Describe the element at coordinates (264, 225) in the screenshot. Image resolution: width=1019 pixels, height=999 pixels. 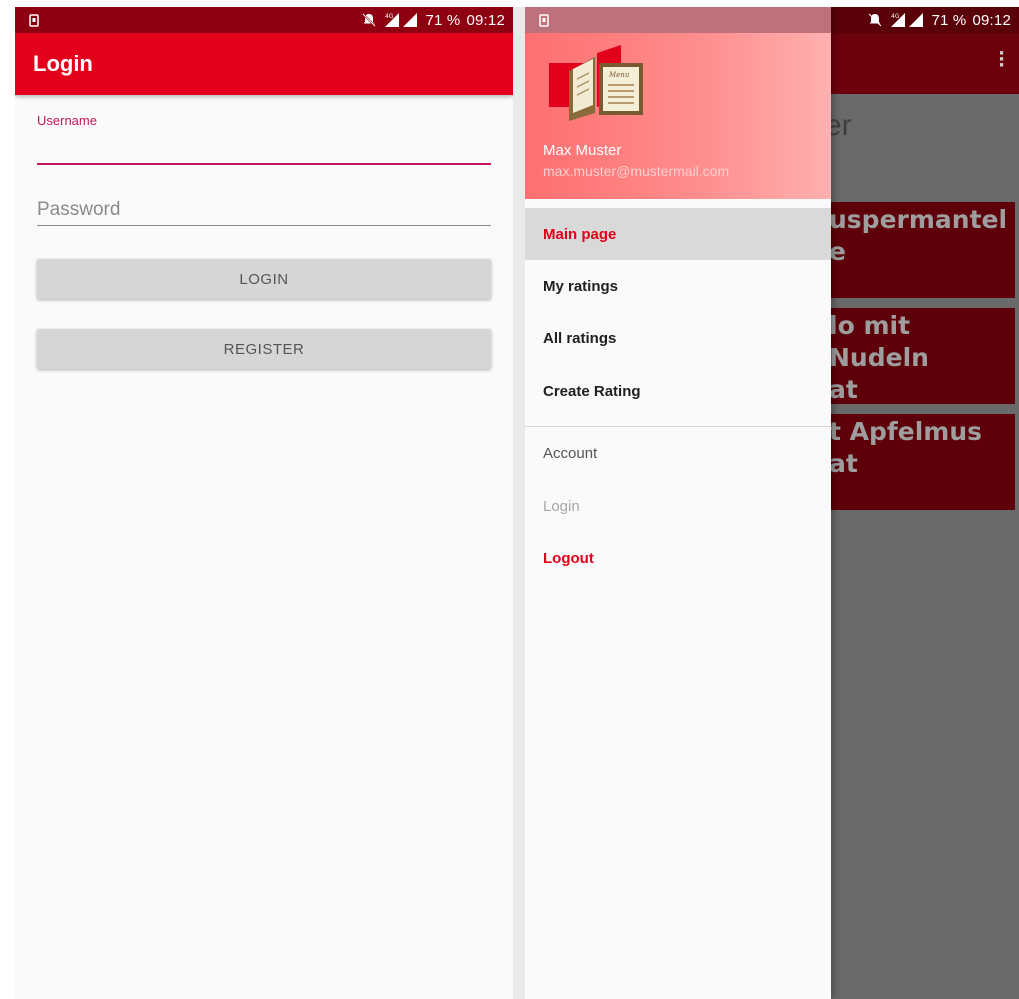
I see `password-underline` at that location.